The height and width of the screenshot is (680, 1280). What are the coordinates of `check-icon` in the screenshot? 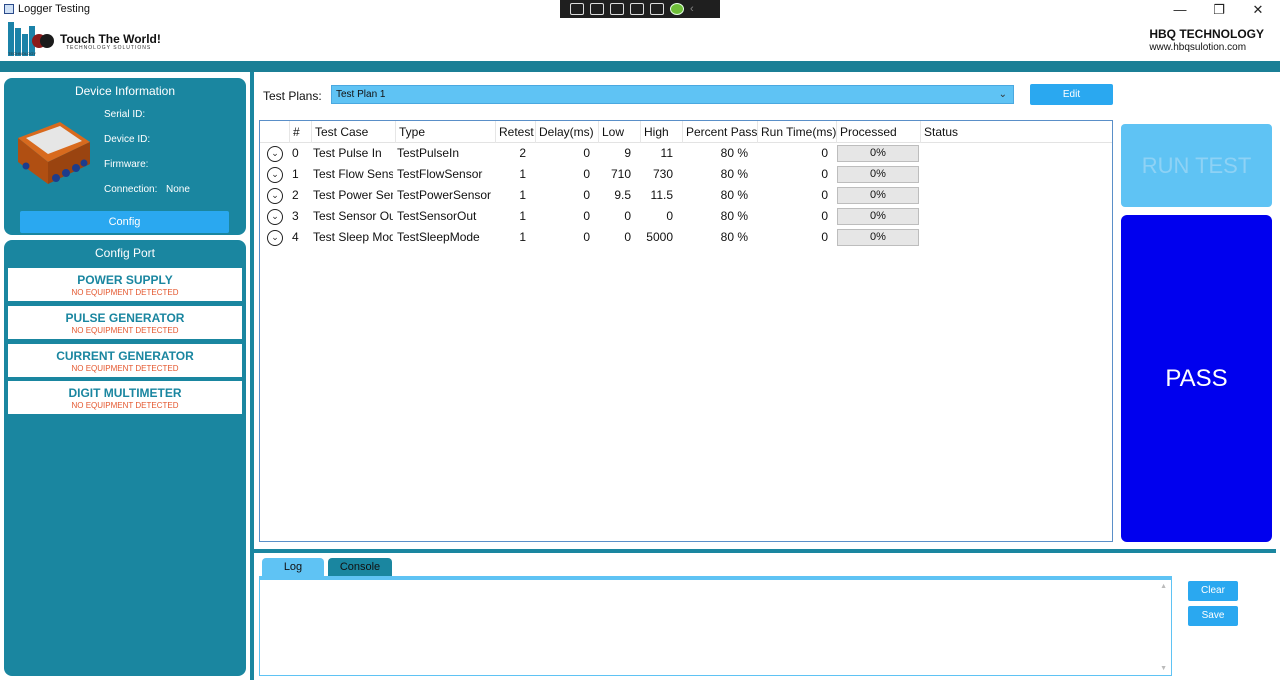 It's located at (677, 9).